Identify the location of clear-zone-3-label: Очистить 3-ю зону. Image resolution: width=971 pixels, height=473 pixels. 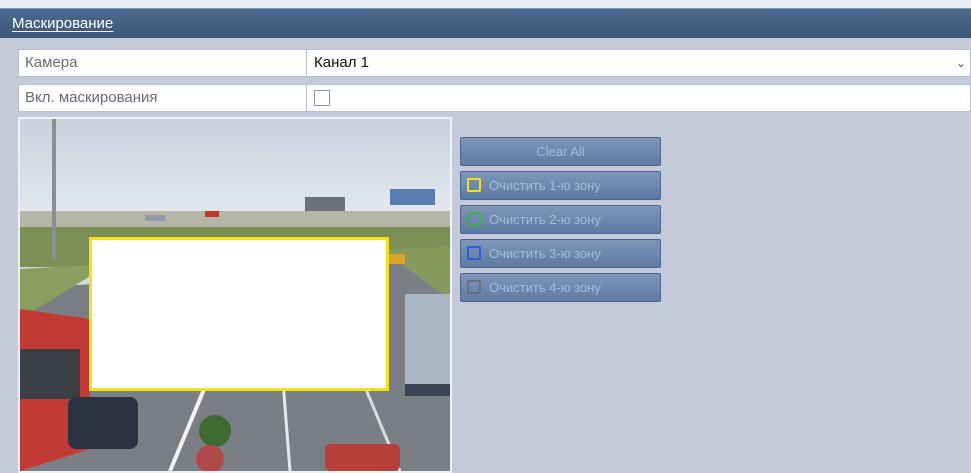
(545, 253).